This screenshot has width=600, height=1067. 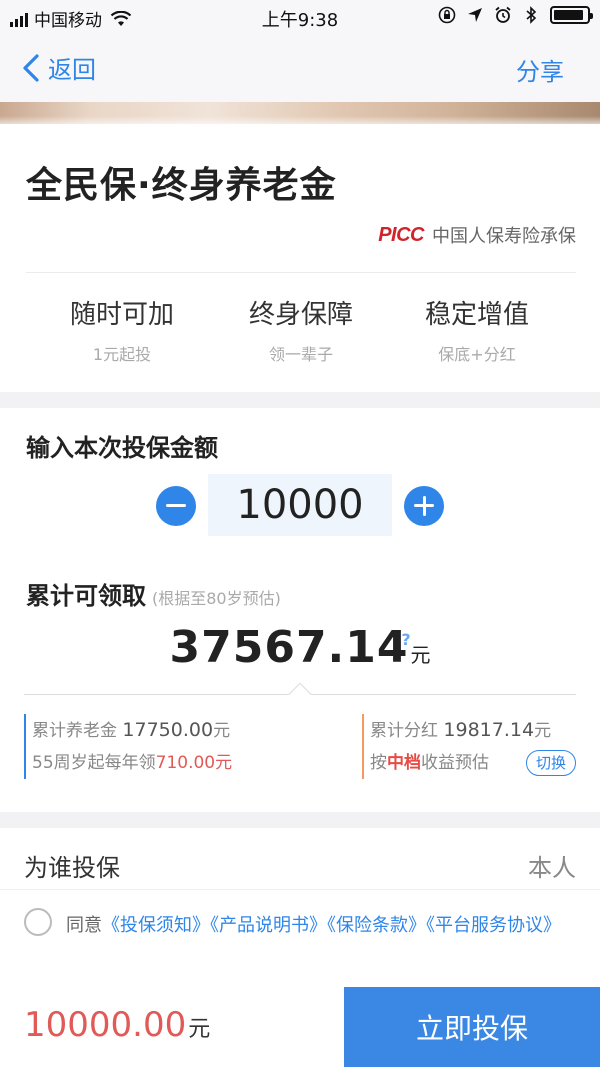 What do you see at coordinates (301, 272) in the screenshot?
I see `divider` at bounding box center [301, 272].